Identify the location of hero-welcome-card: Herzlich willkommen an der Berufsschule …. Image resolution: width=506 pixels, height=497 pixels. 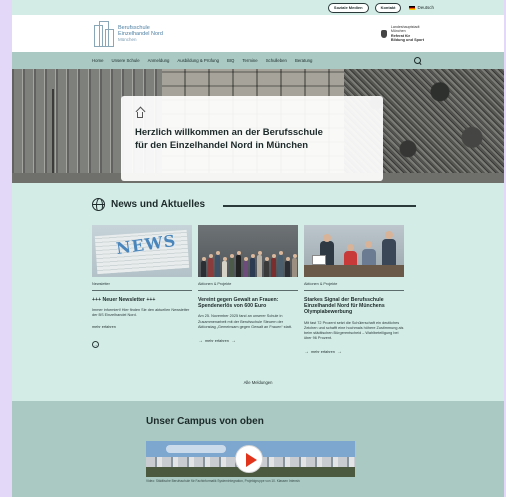
(252, 138).